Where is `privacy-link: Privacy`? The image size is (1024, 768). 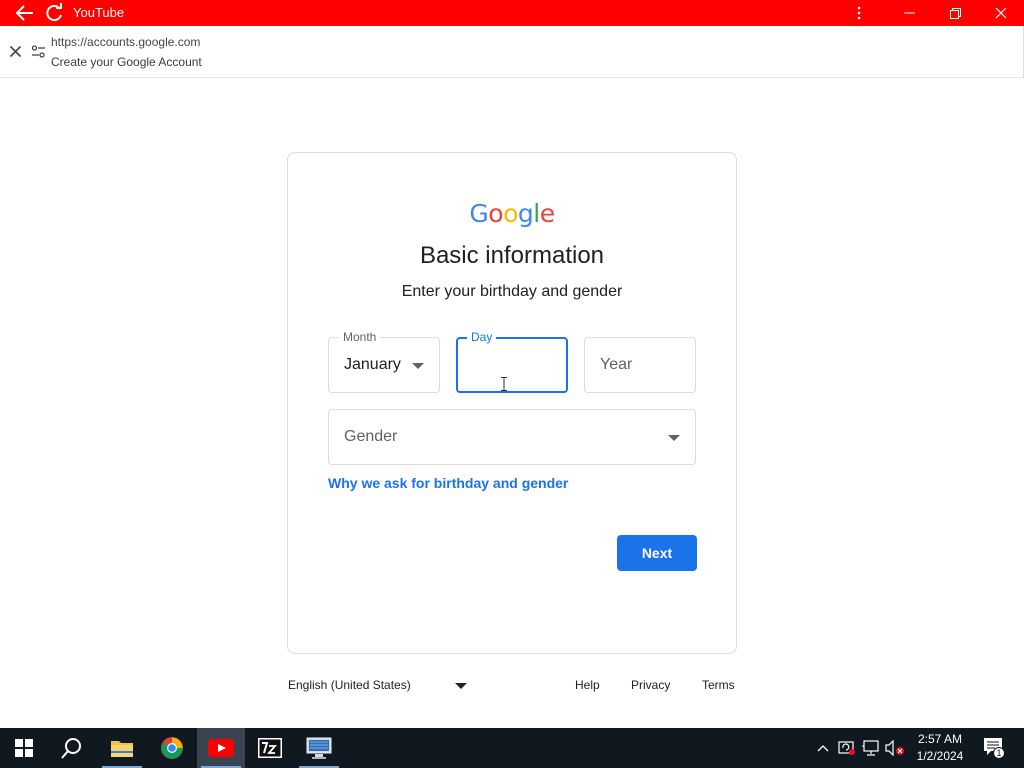
privacy-link: Privacy is located at coordinates (650, 685).